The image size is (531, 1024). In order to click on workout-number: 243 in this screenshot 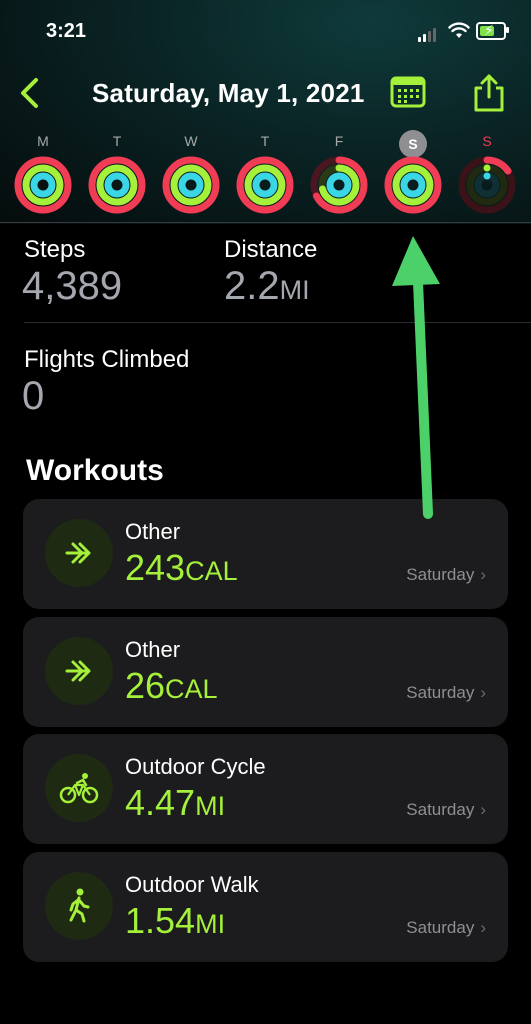, I will do `click(155, 567)`.